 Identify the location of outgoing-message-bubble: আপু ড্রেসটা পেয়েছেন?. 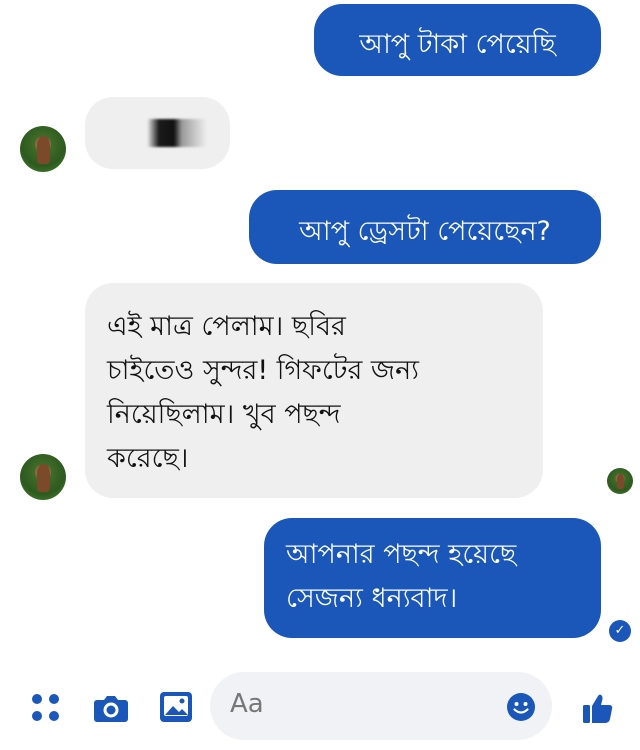
(425, 227).